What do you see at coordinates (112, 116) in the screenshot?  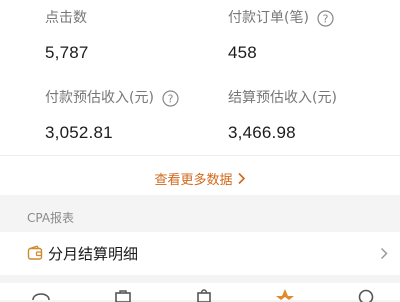 I see `stat-paid-income: 付款预估收入(元) ? 3,052.81` at bounding box center [112, 116].